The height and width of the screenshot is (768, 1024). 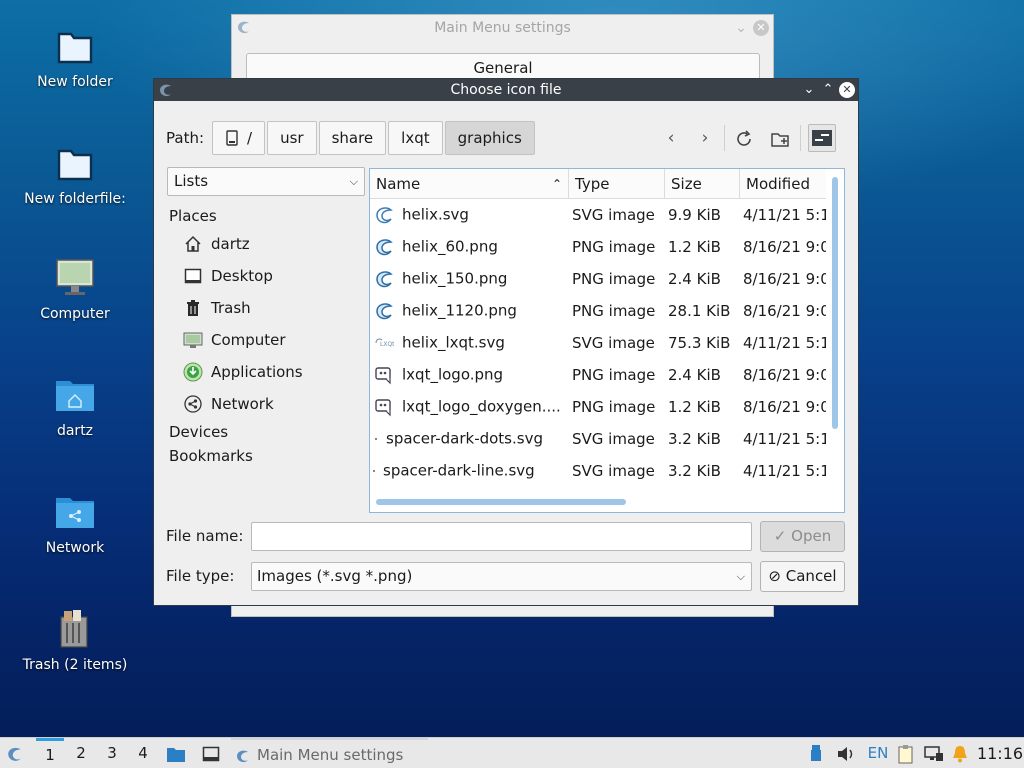 I want to click on workspace-3: 3, so click(x=112, y=753).